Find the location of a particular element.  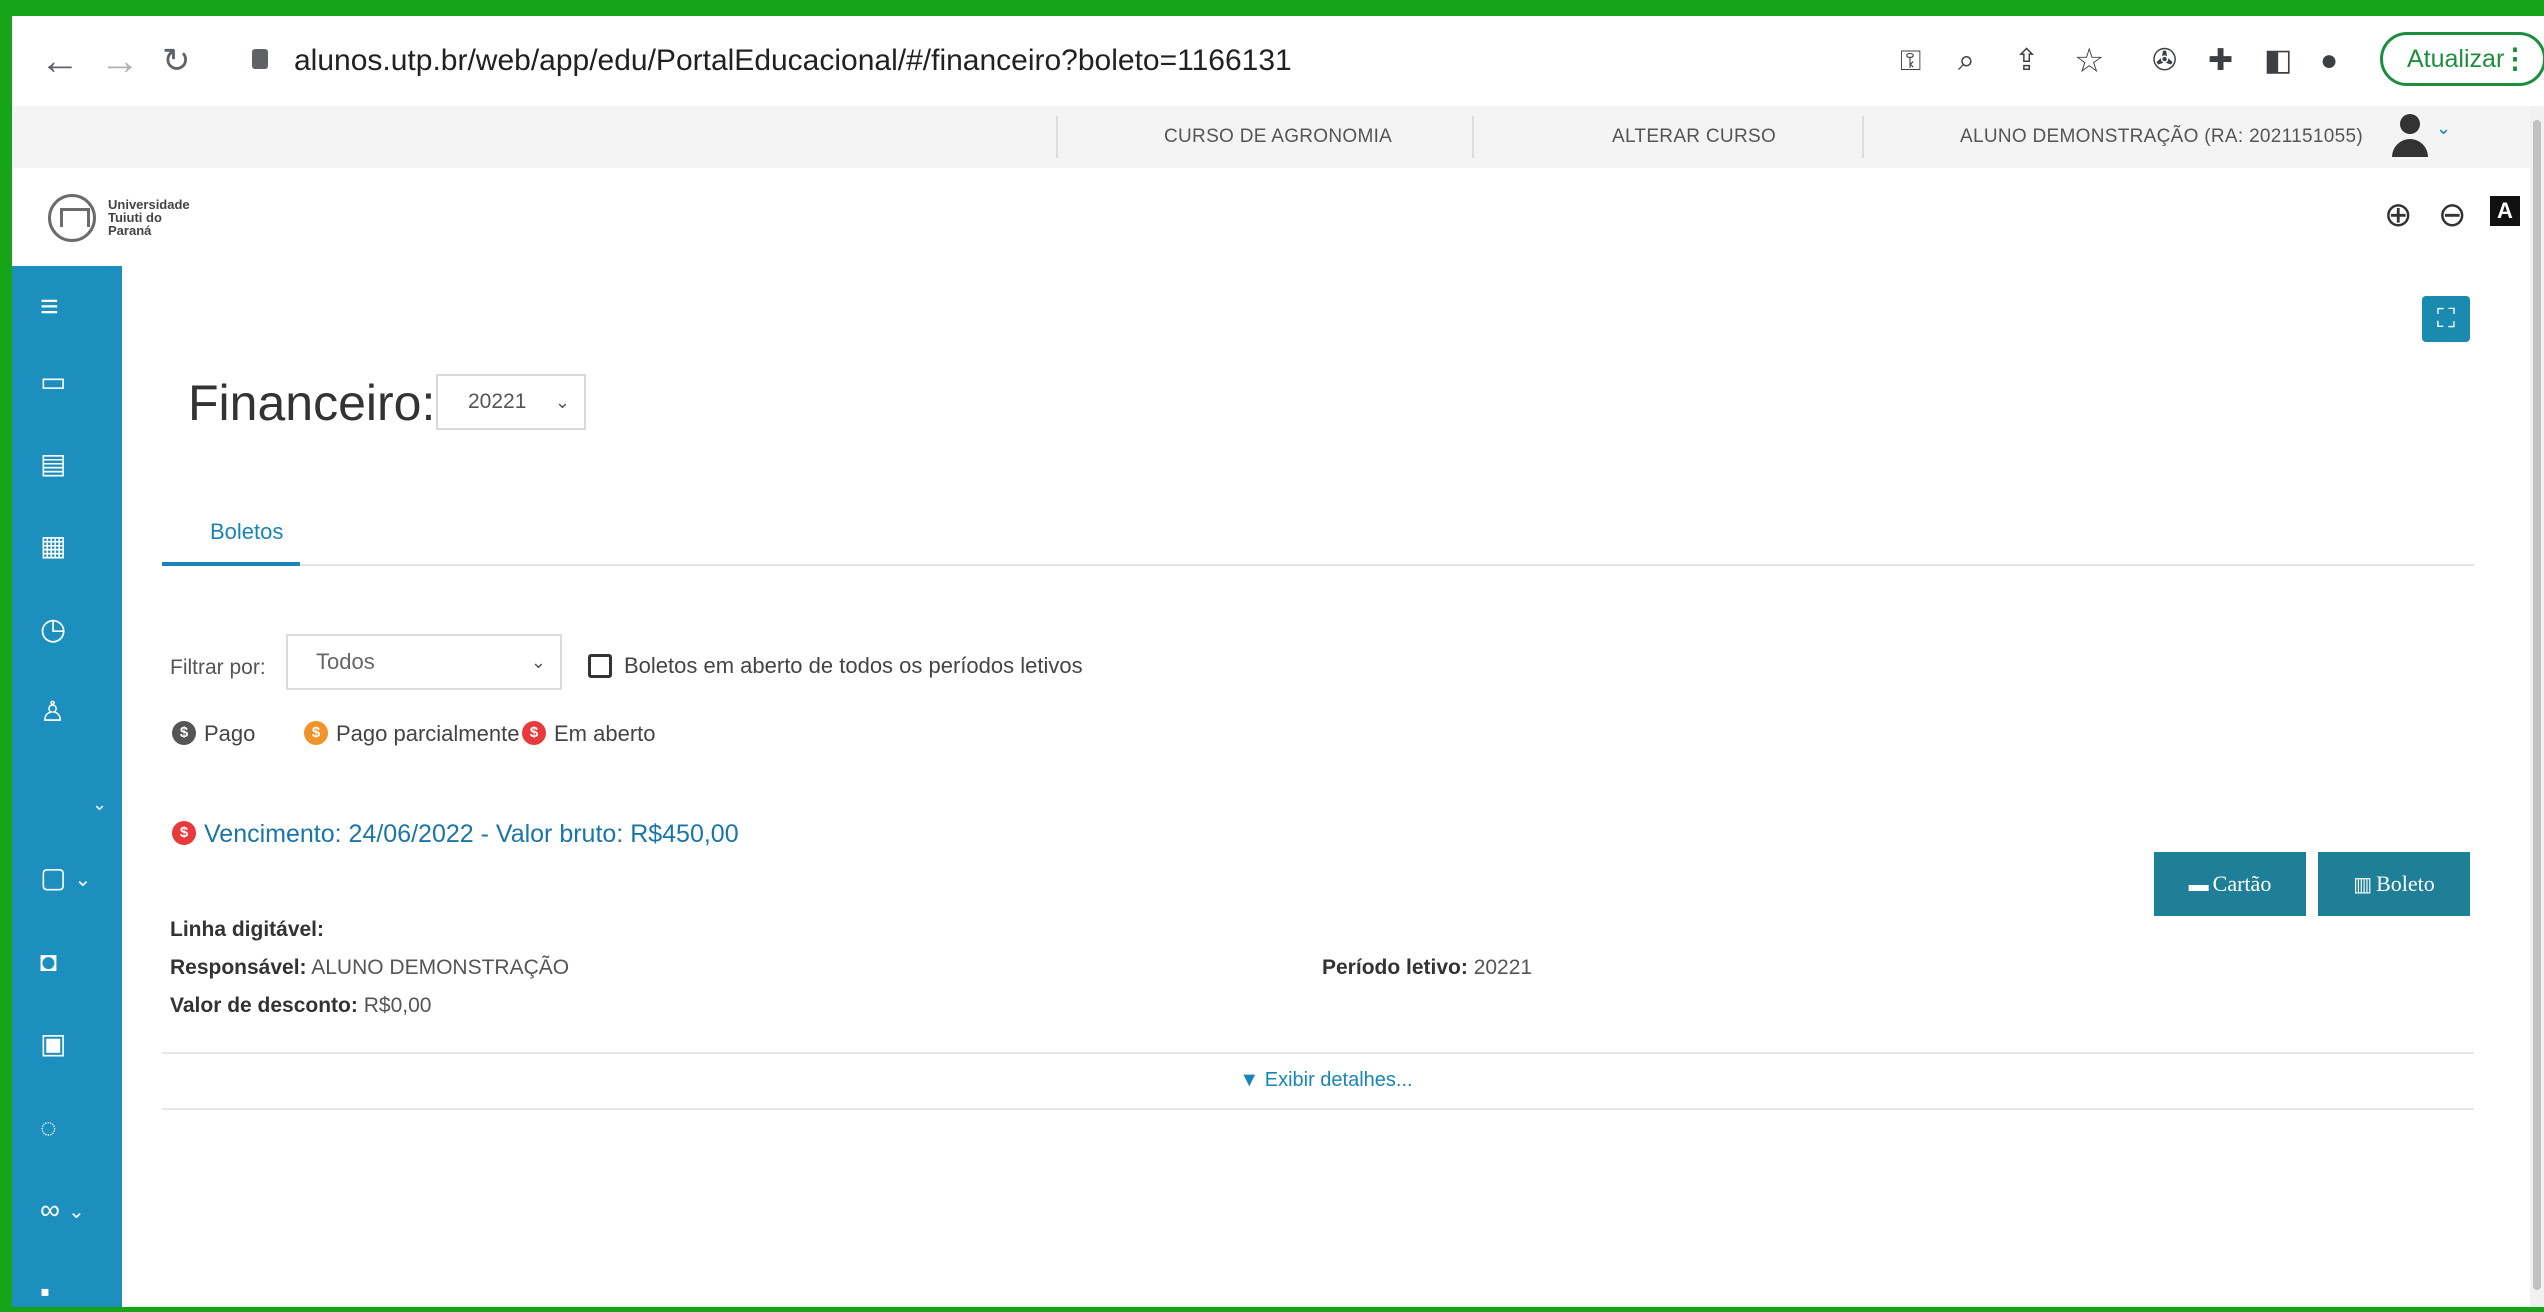

update-browser-button: Atualizar ⋮ is located at coordinates (2462, 59).